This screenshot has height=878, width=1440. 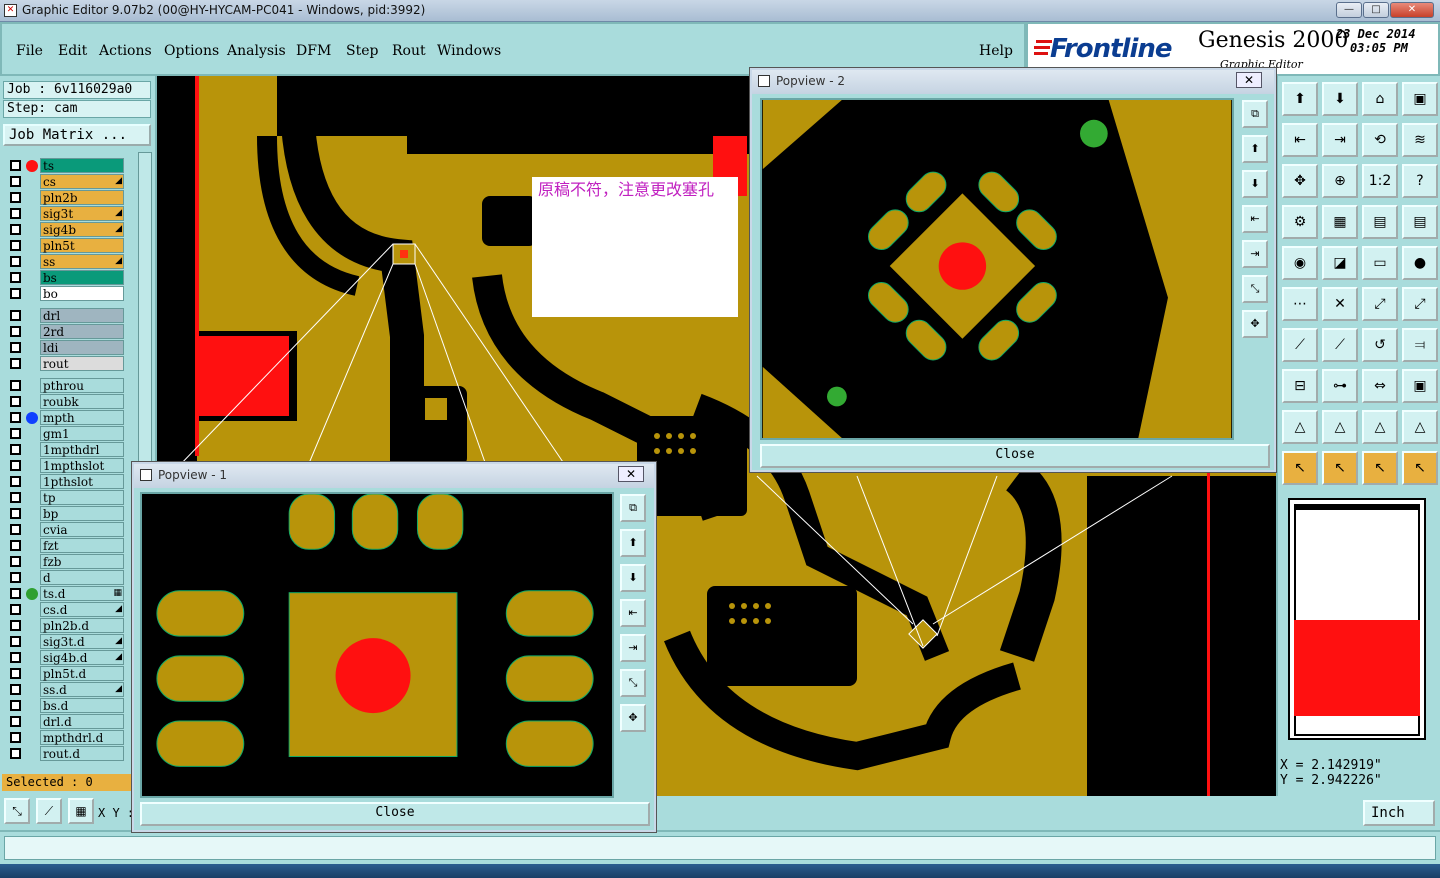 I want to click on layer-row: 1mpthdrl, so click(x=64, y=449).